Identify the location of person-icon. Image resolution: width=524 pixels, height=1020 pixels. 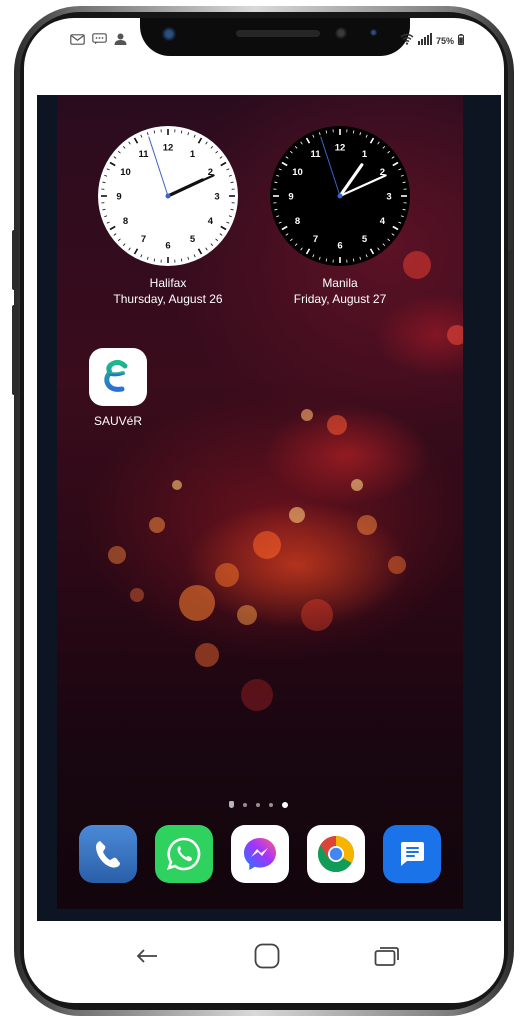
(120, 41).